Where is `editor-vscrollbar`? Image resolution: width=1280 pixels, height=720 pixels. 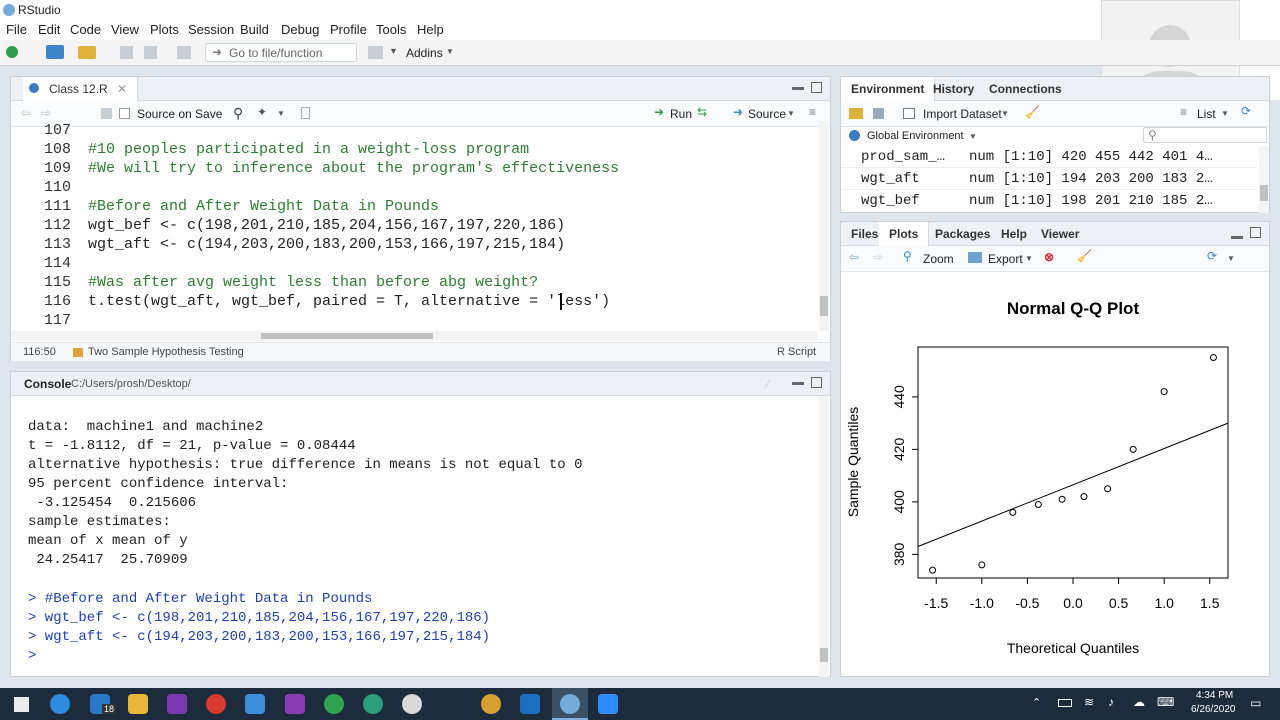 editor-vscrollbar is located at coordinates (824, 226).